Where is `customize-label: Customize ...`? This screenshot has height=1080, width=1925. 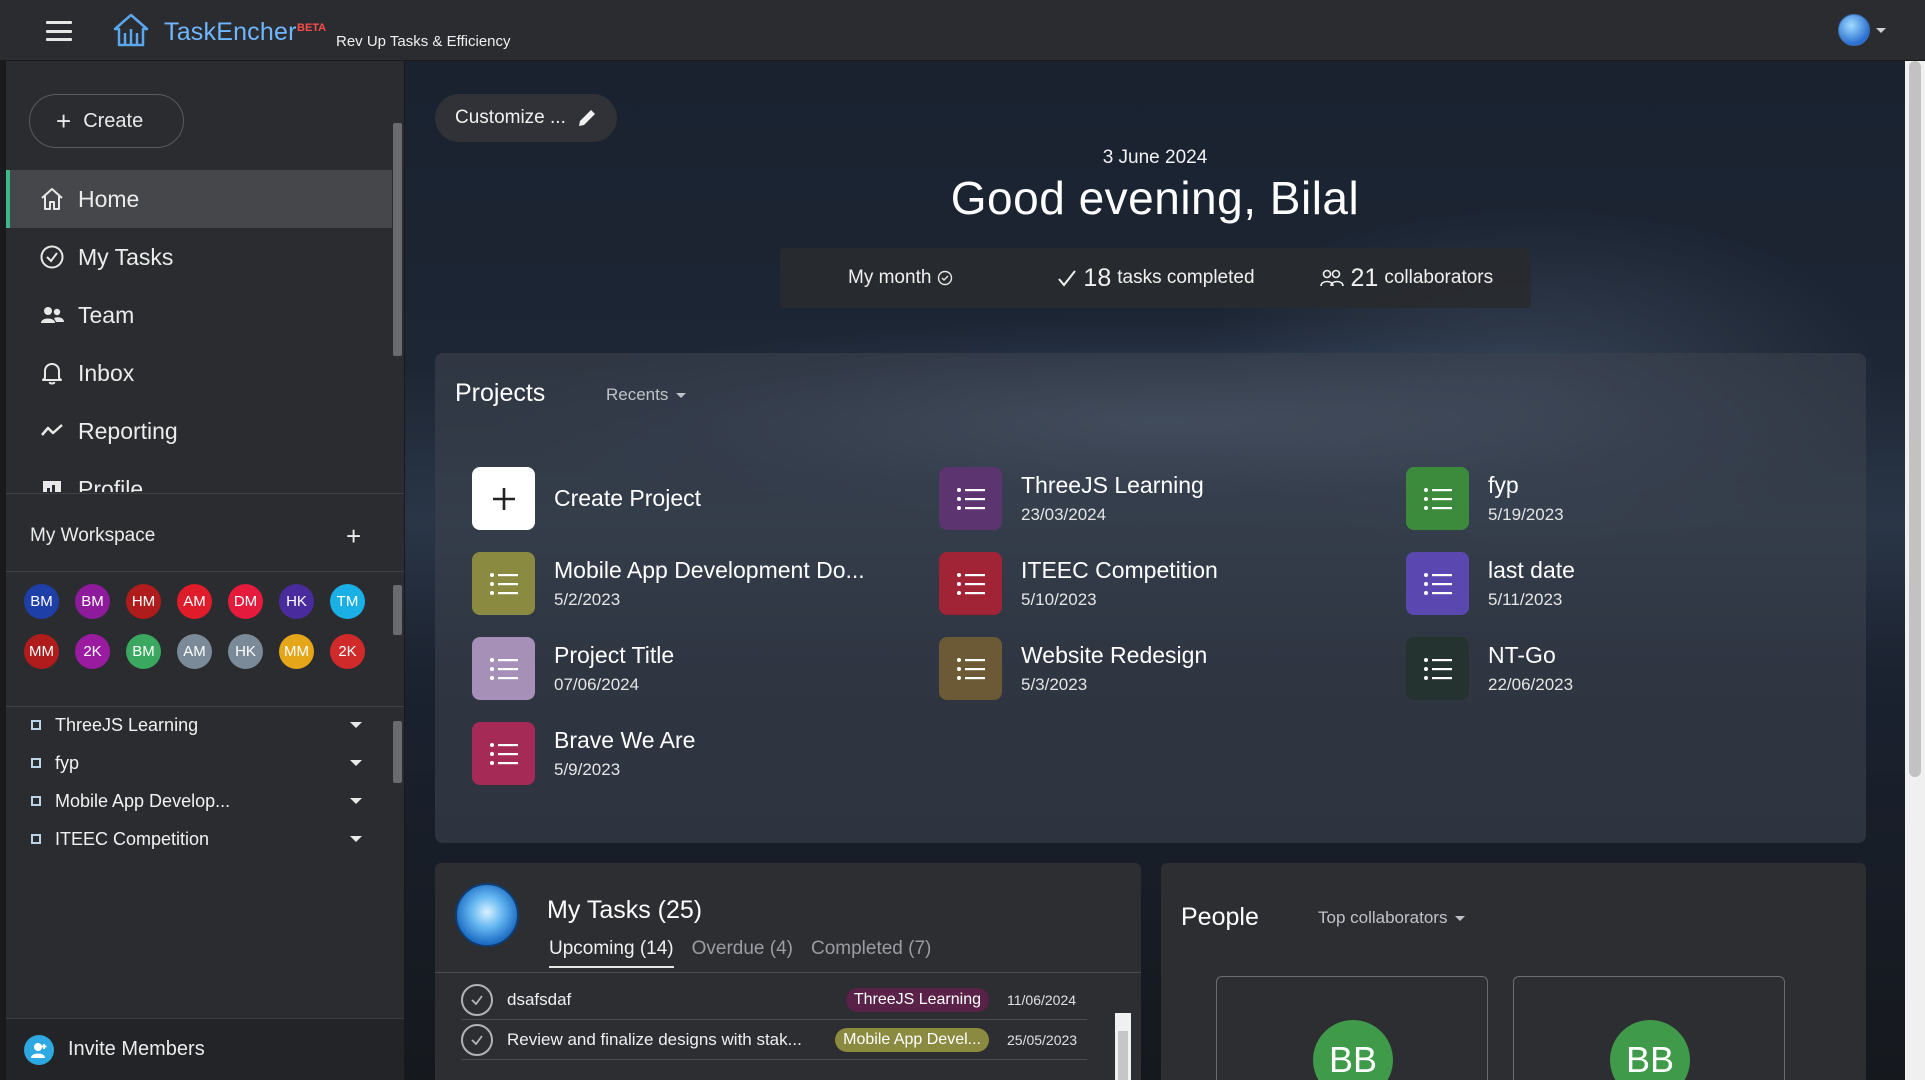
customize-label: Customize ... is located at coordinates (510, 117).